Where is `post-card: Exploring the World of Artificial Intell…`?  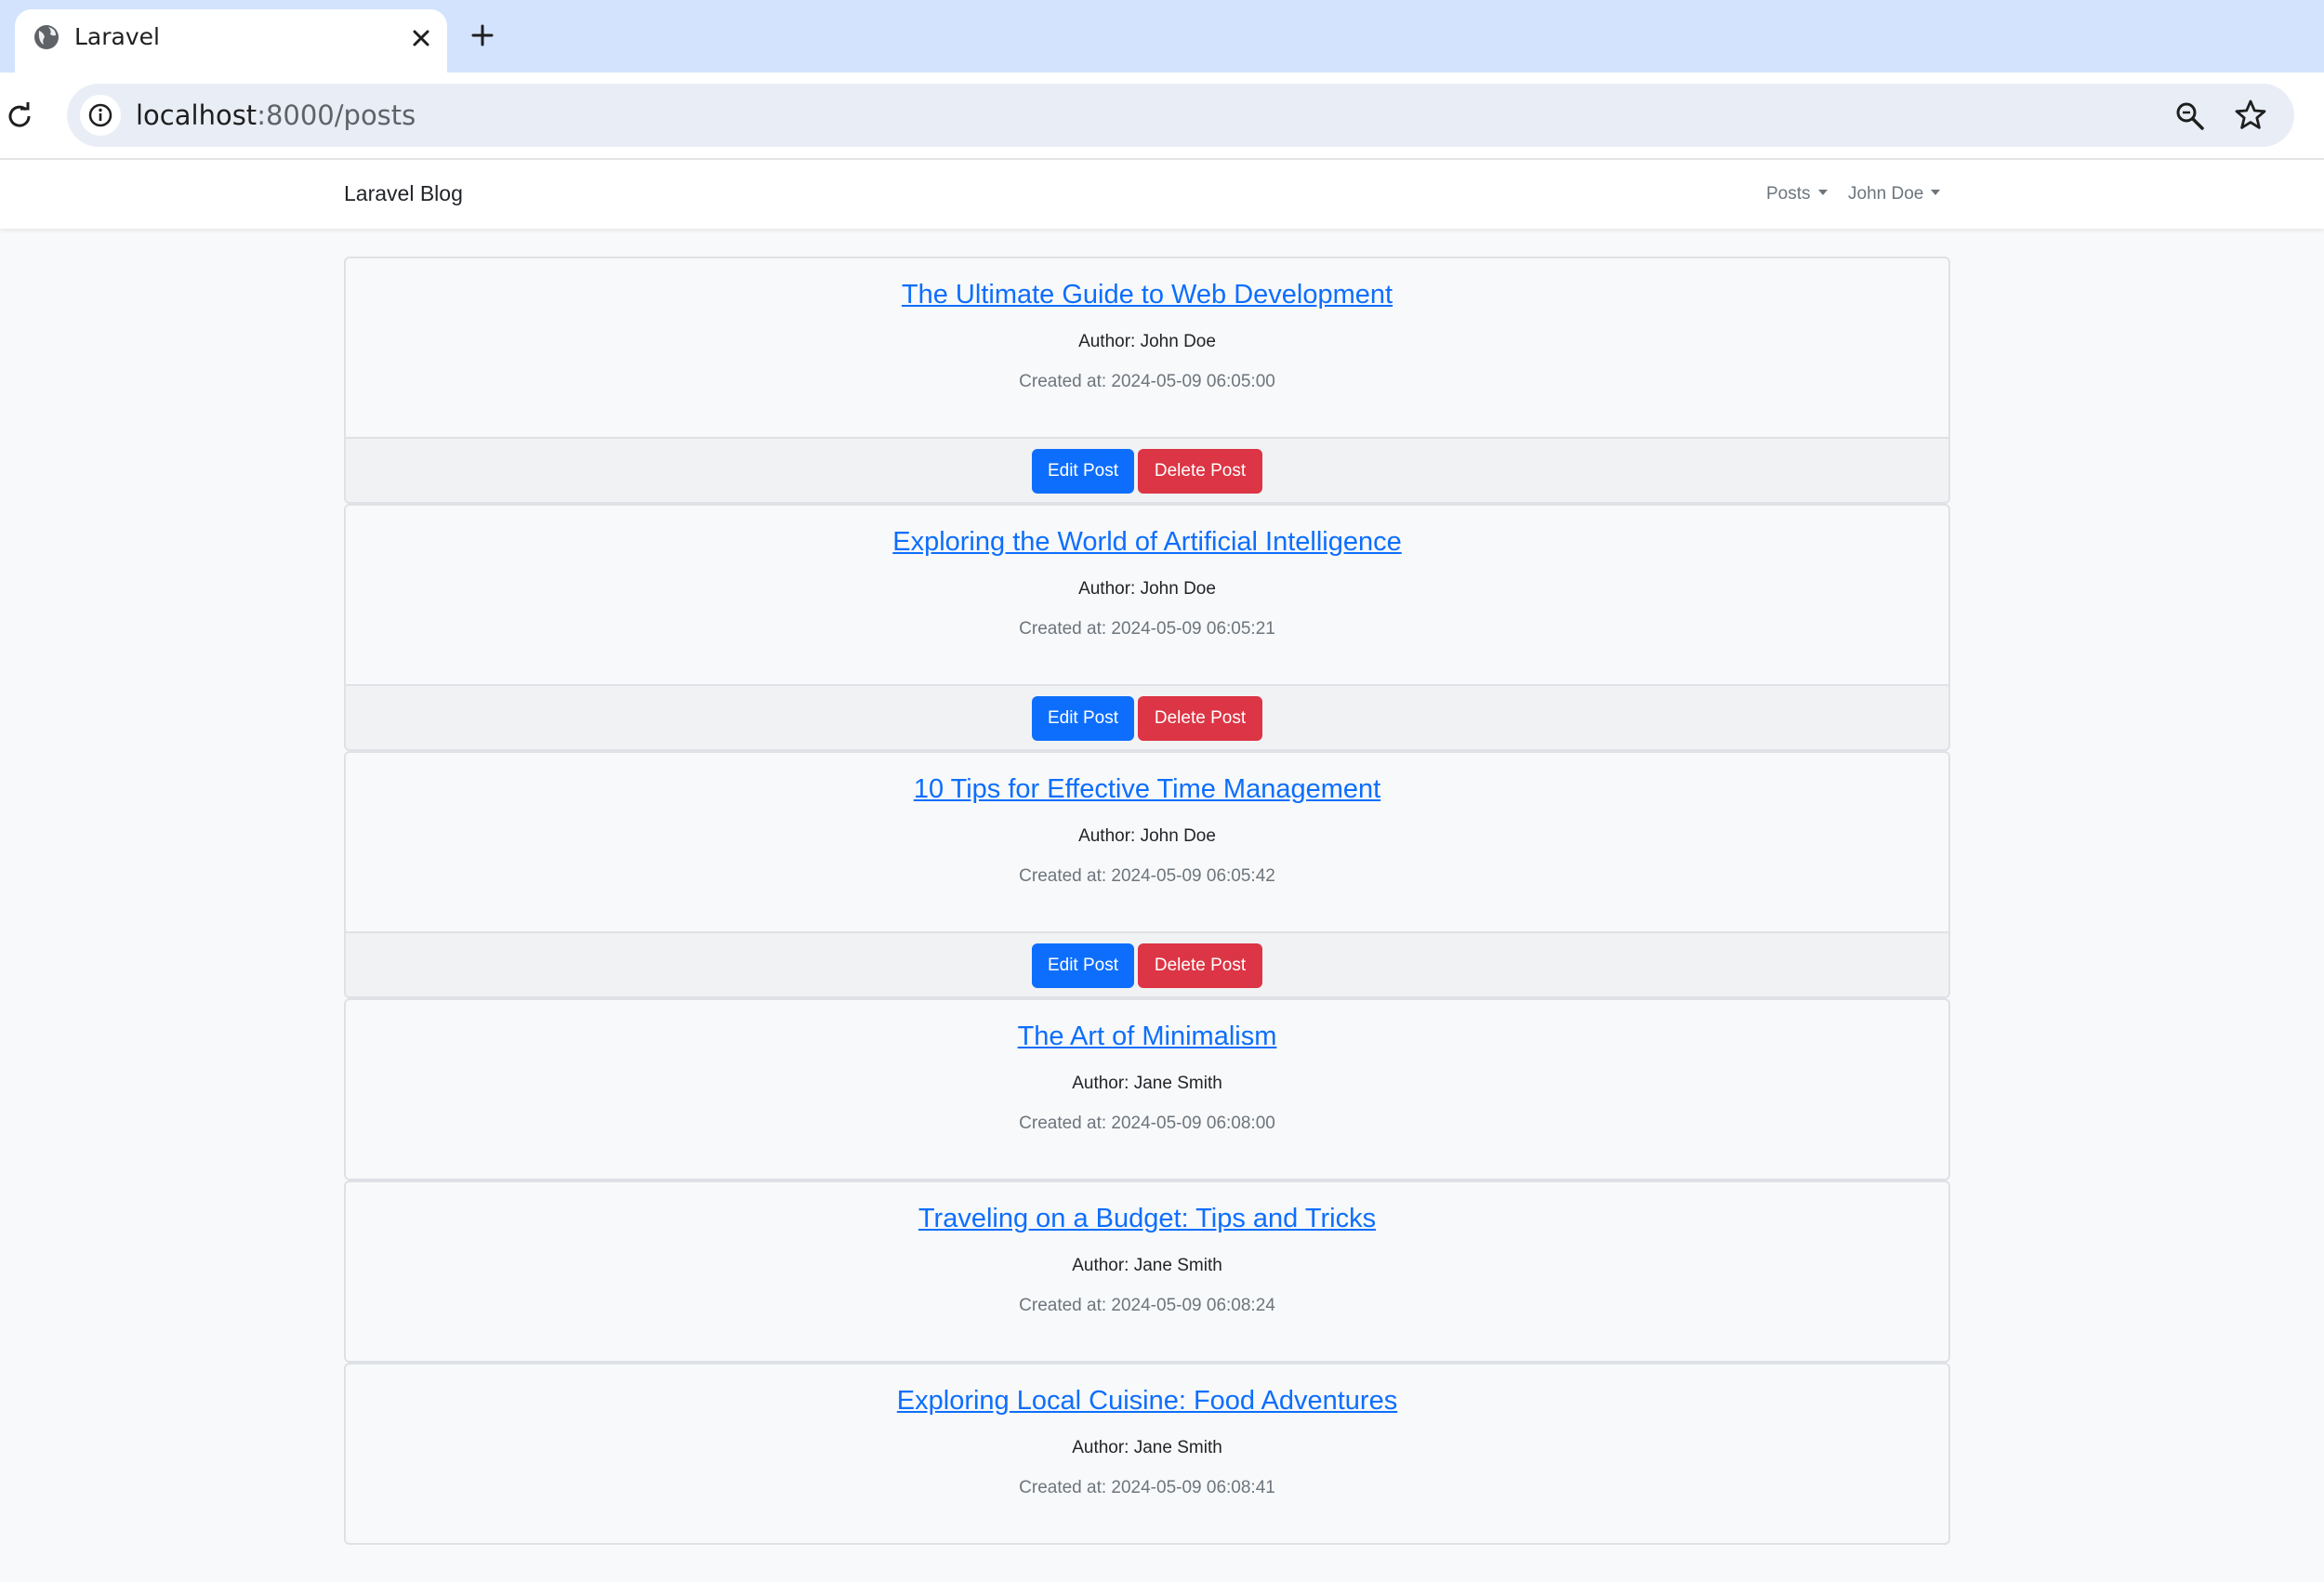
post-card: Exploring the World of Artificial Intell… is located at coordinates (1147, 628).